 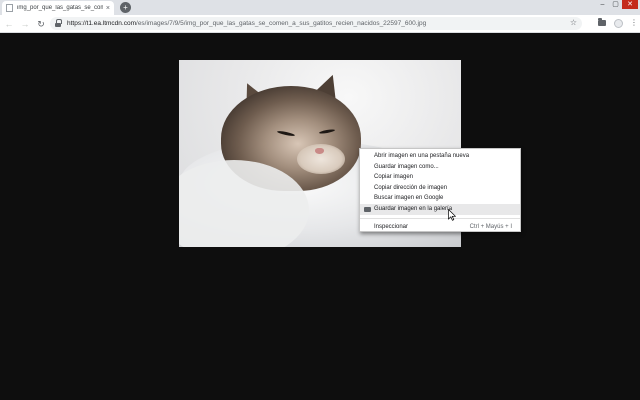 I want to click on star-icon: ☆, so click(x=573, y=22).